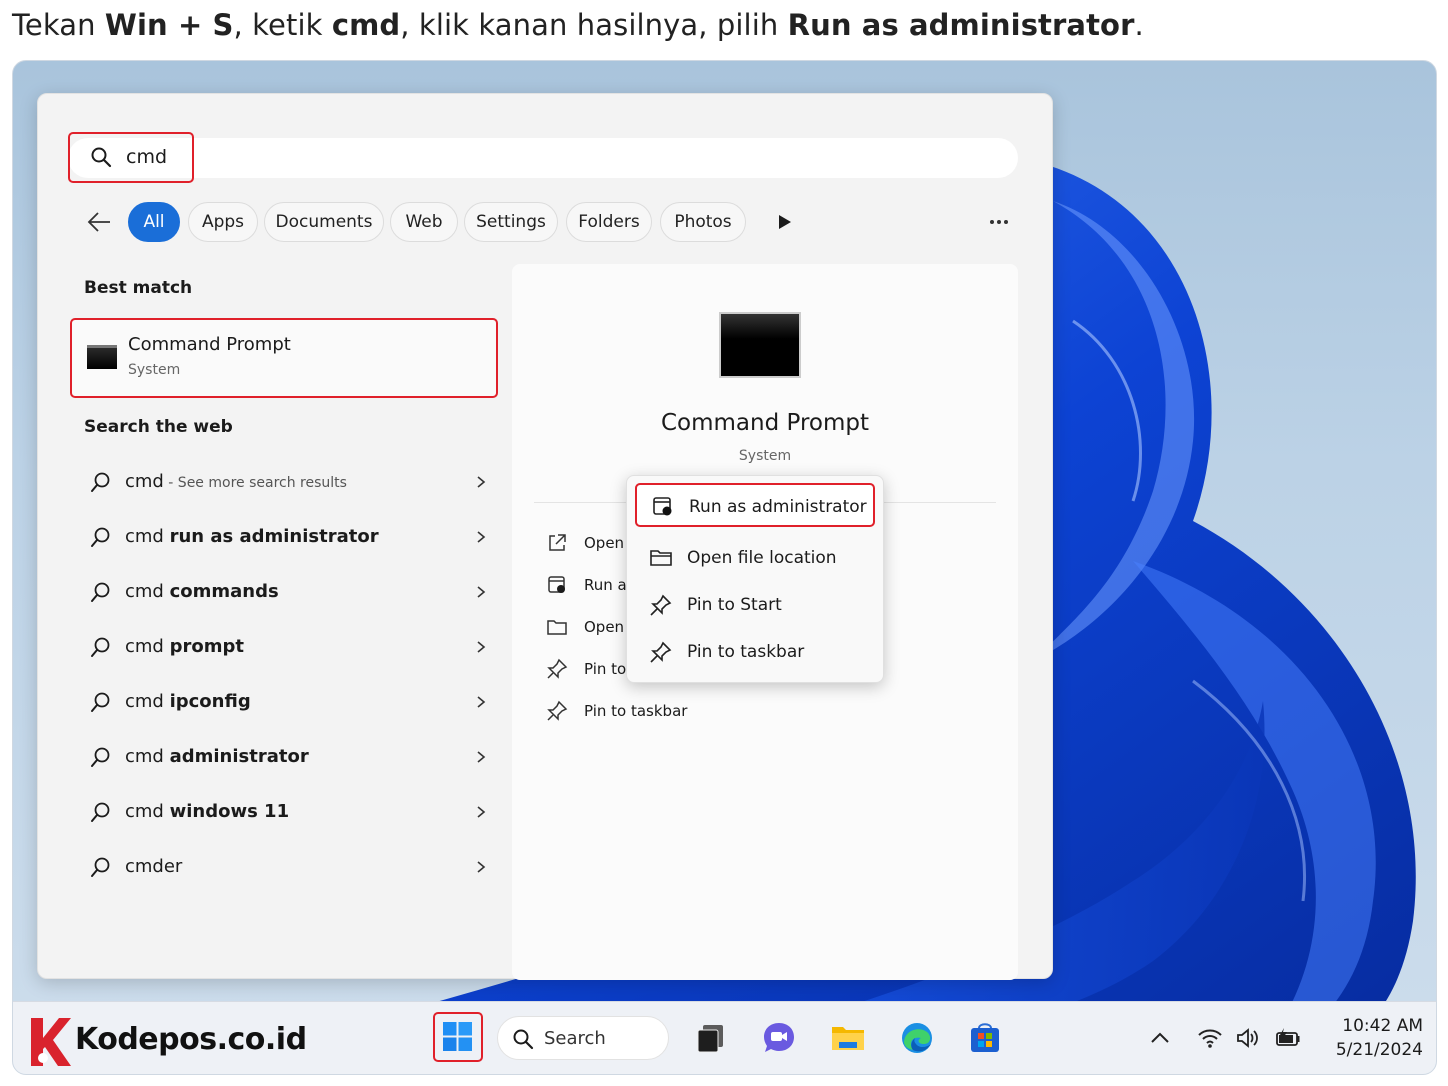 This screenshot has width=1448, height=1086. I want to click on web-result-suggestion: administrator, so click(239, 756).